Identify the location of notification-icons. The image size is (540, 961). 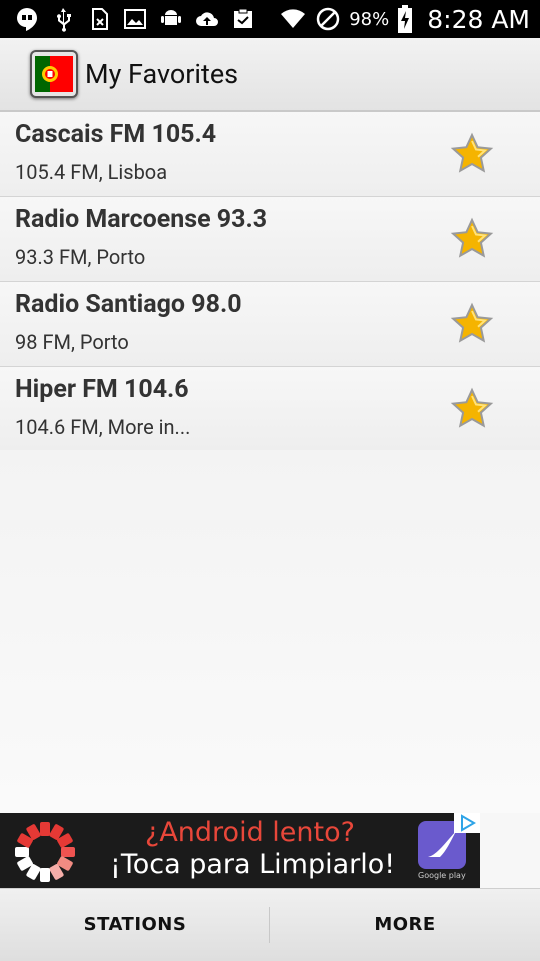
(135, 19).